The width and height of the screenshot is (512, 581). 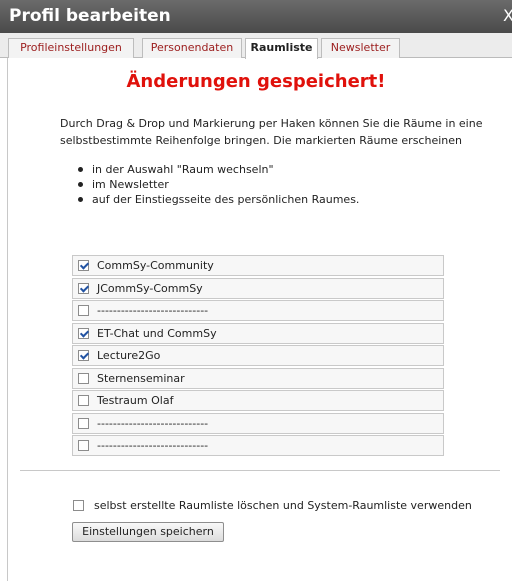 I want to click on room-row: JCommSy-CommSy, so click(x=258, y=288).